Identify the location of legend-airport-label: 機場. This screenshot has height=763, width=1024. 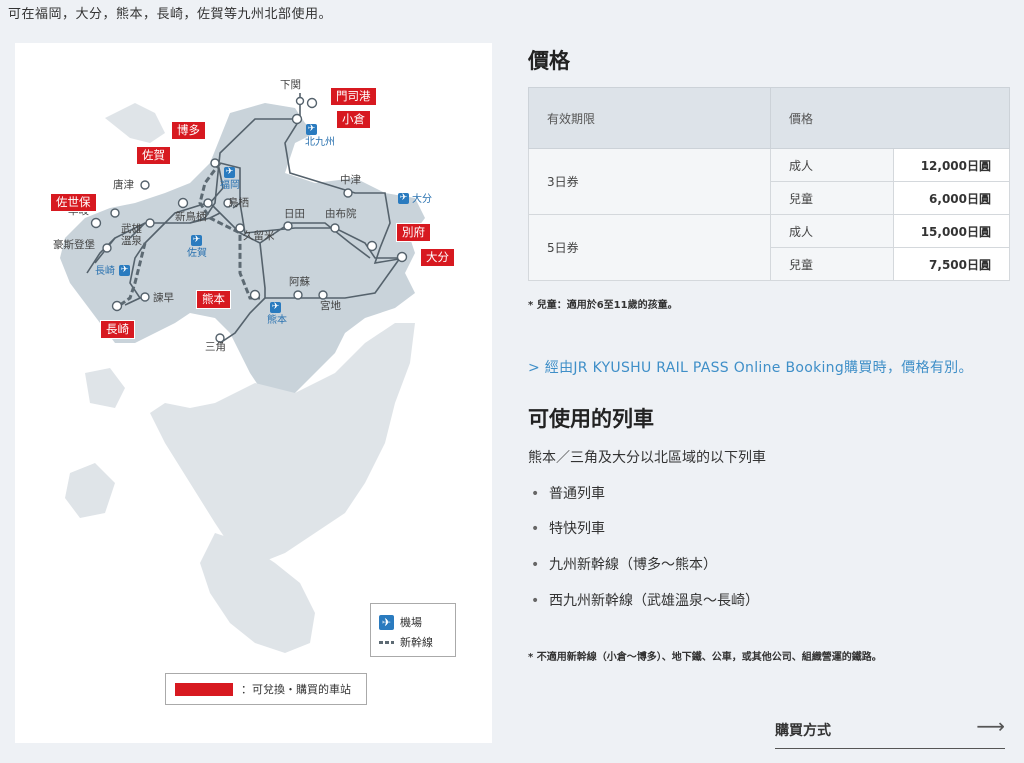
(411, 622).